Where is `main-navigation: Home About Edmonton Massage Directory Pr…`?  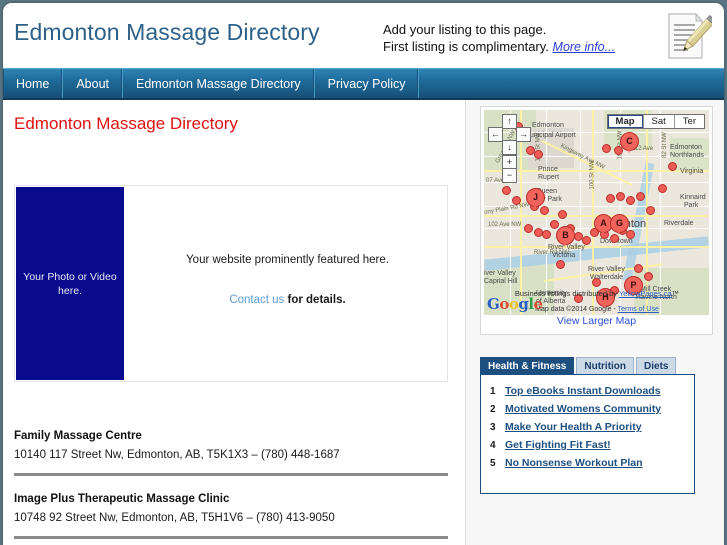 main-navigation: Home About Edmonton Massage Directory Pr… is located at coordinates (363, 84).